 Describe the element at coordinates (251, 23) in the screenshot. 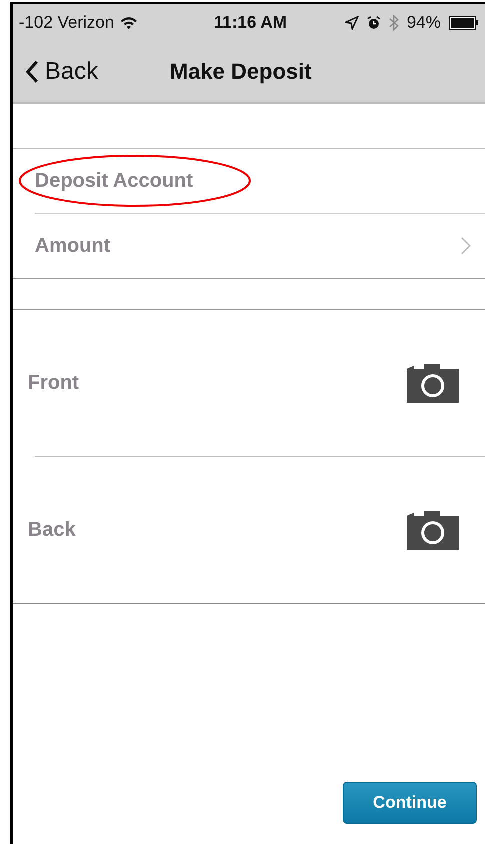

I see `status-time: 11:16 AM` at that location.